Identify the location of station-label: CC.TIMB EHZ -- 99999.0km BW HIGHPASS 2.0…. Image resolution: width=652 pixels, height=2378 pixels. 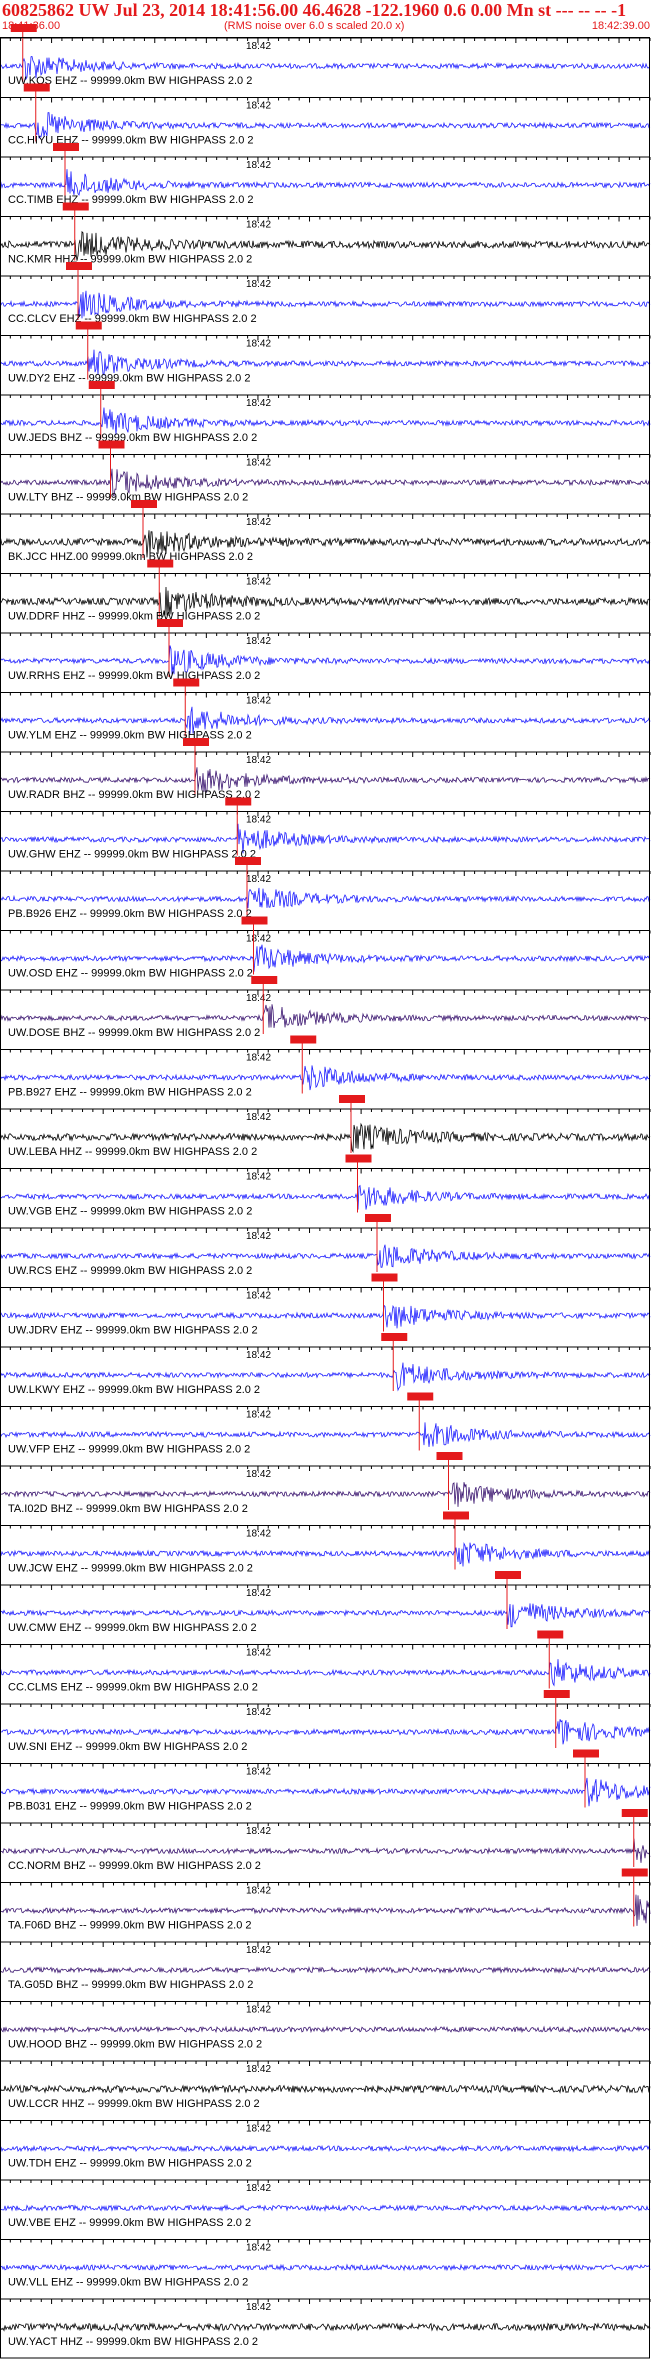
(131, 200).